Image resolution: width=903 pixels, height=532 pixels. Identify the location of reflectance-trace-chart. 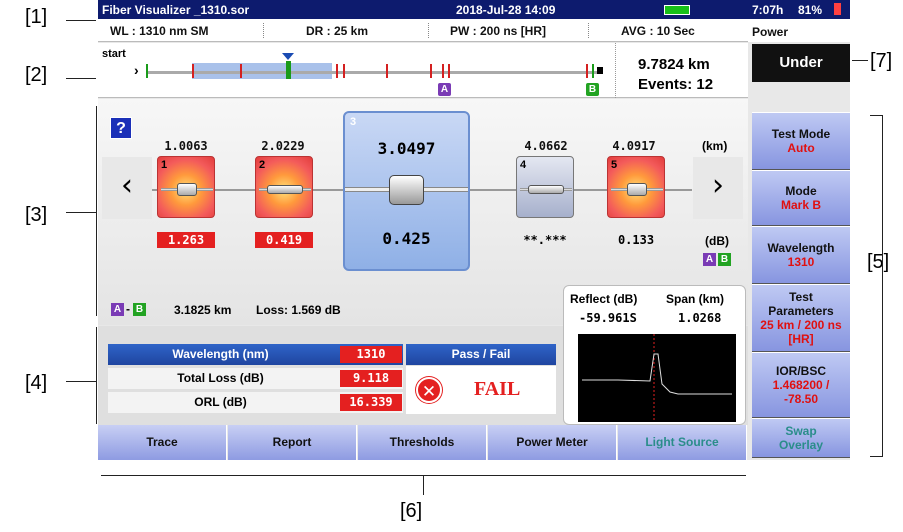
(657, 378).